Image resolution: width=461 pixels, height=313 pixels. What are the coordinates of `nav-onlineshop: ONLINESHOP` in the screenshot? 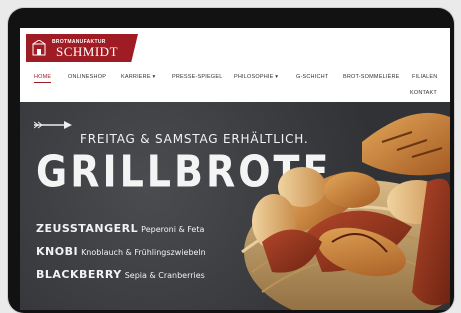 It's located at (87, 77).